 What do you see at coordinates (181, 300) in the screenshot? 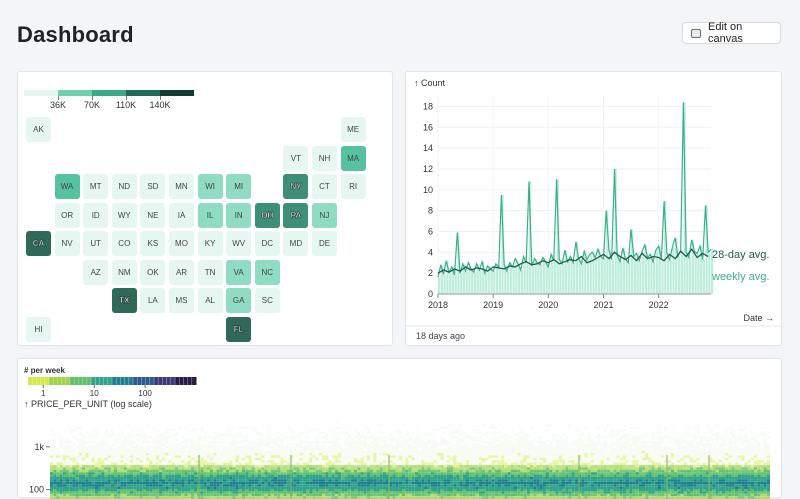
I see `state-tile-ms: MS` at bounding box center [181, 300].